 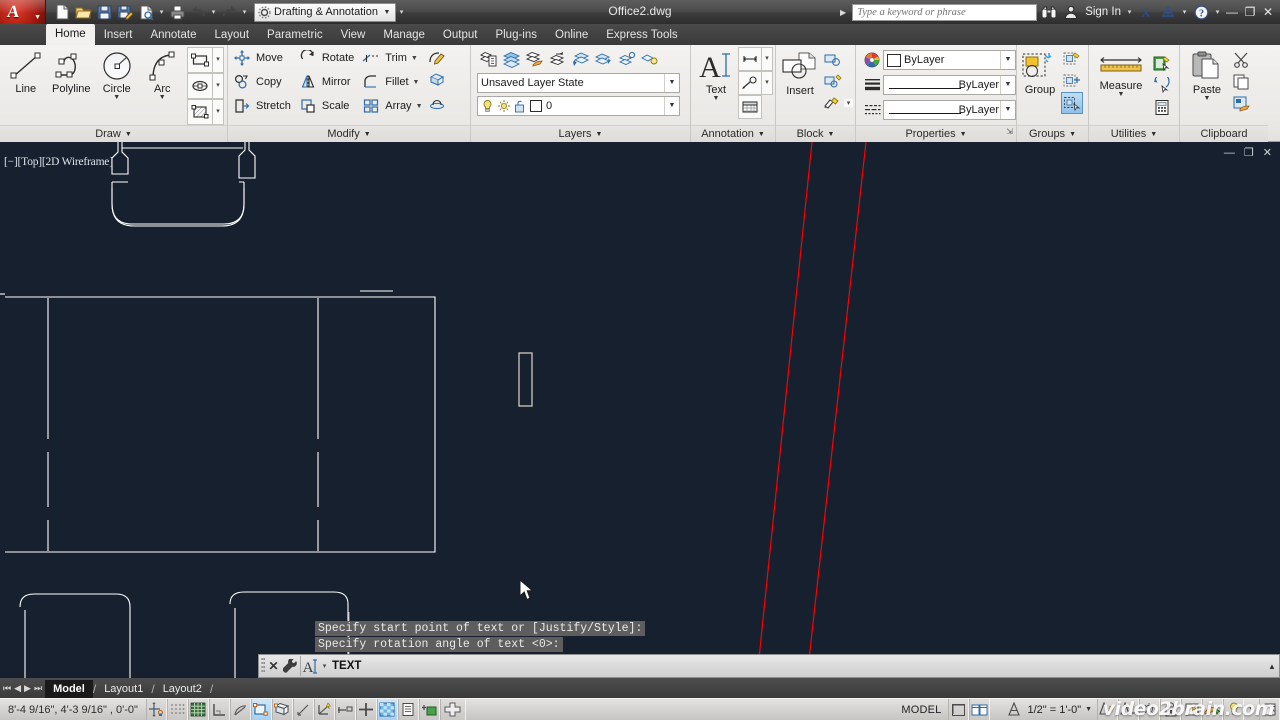 I want to click on measure-chevron-down-icon: ▼, so click(x=1121, y=94).